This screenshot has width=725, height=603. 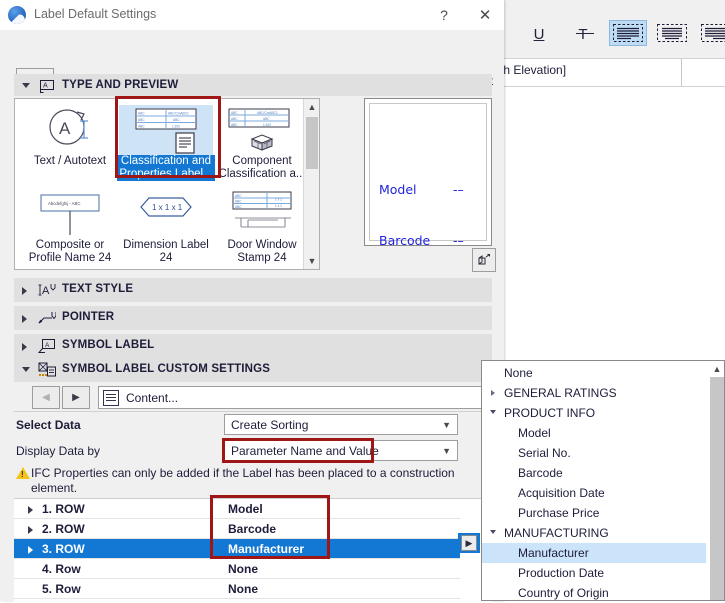 I want to click on preview-line: Barcode -–, so click(x=399, y=240).